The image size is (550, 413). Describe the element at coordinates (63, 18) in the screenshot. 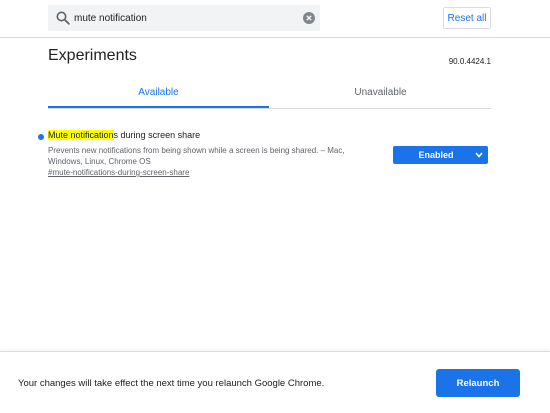

I see `search-icon` at that location.